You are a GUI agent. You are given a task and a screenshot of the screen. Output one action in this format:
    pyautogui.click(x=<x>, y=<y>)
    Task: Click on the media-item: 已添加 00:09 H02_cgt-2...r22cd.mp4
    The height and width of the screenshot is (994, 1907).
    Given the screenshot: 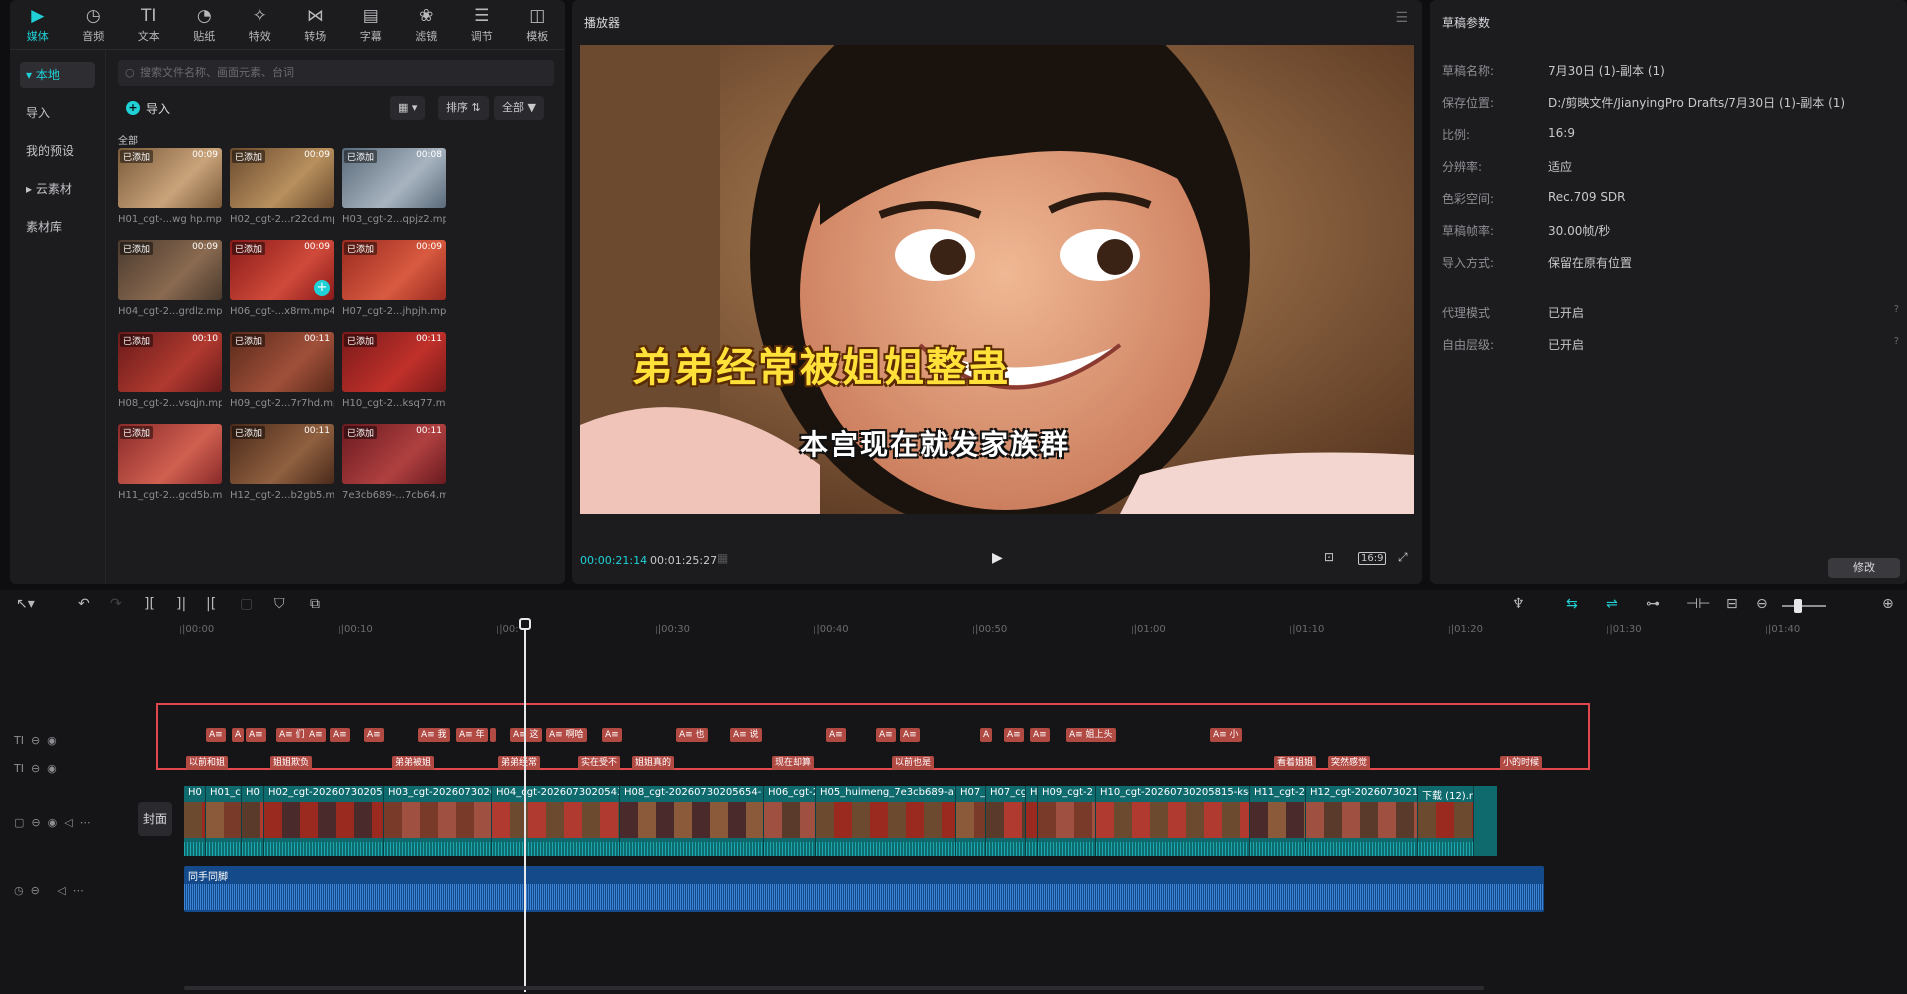 What is the action you would take?
    pyautogui.click(x=282, y=198)
    